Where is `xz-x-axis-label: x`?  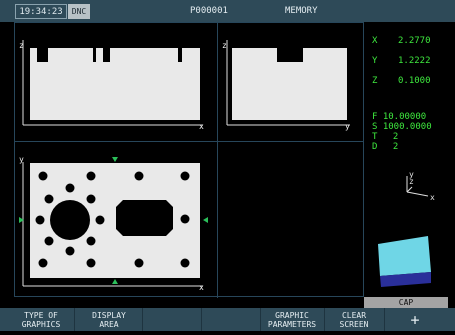
xz-x-axis-label: x is located at coordinates (201, 126).